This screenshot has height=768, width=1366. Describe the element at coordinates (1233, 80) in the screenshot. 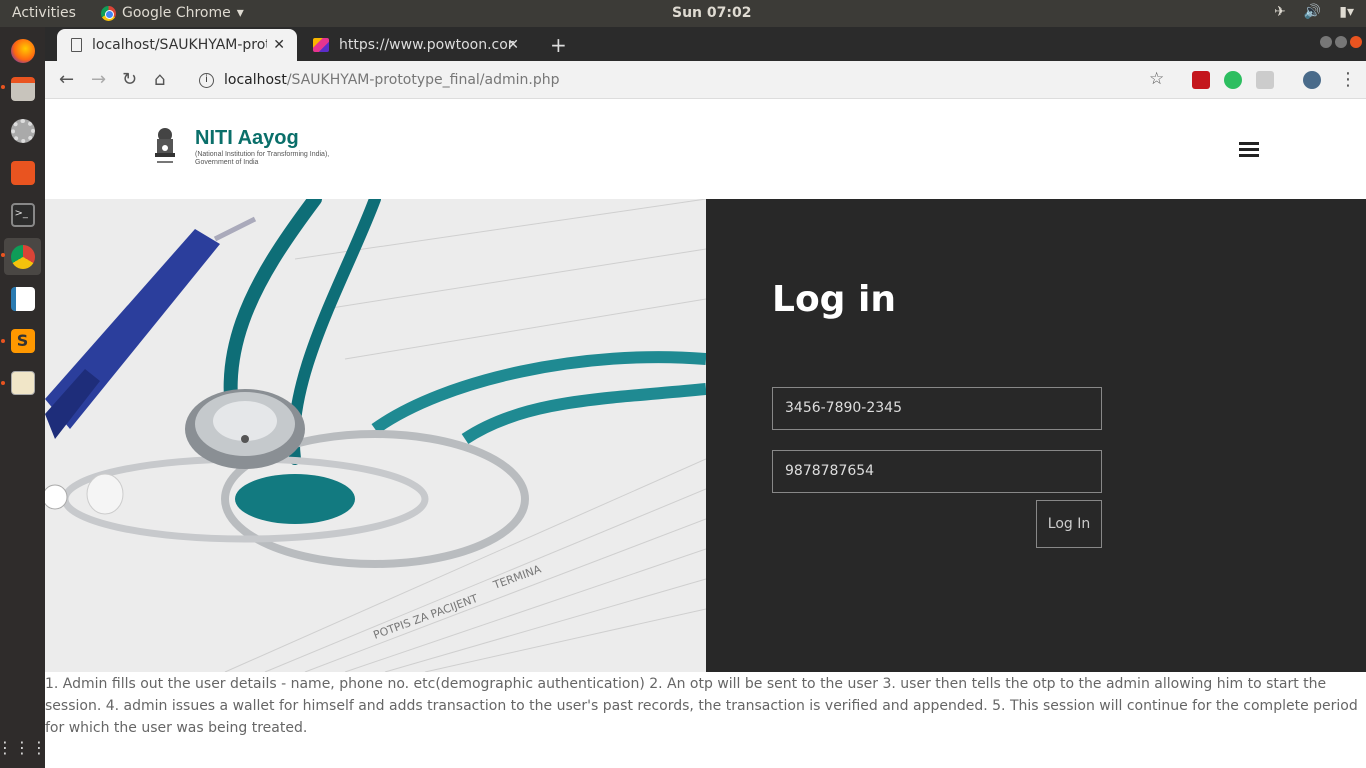

I see `evernote-extension-icon` at that location.